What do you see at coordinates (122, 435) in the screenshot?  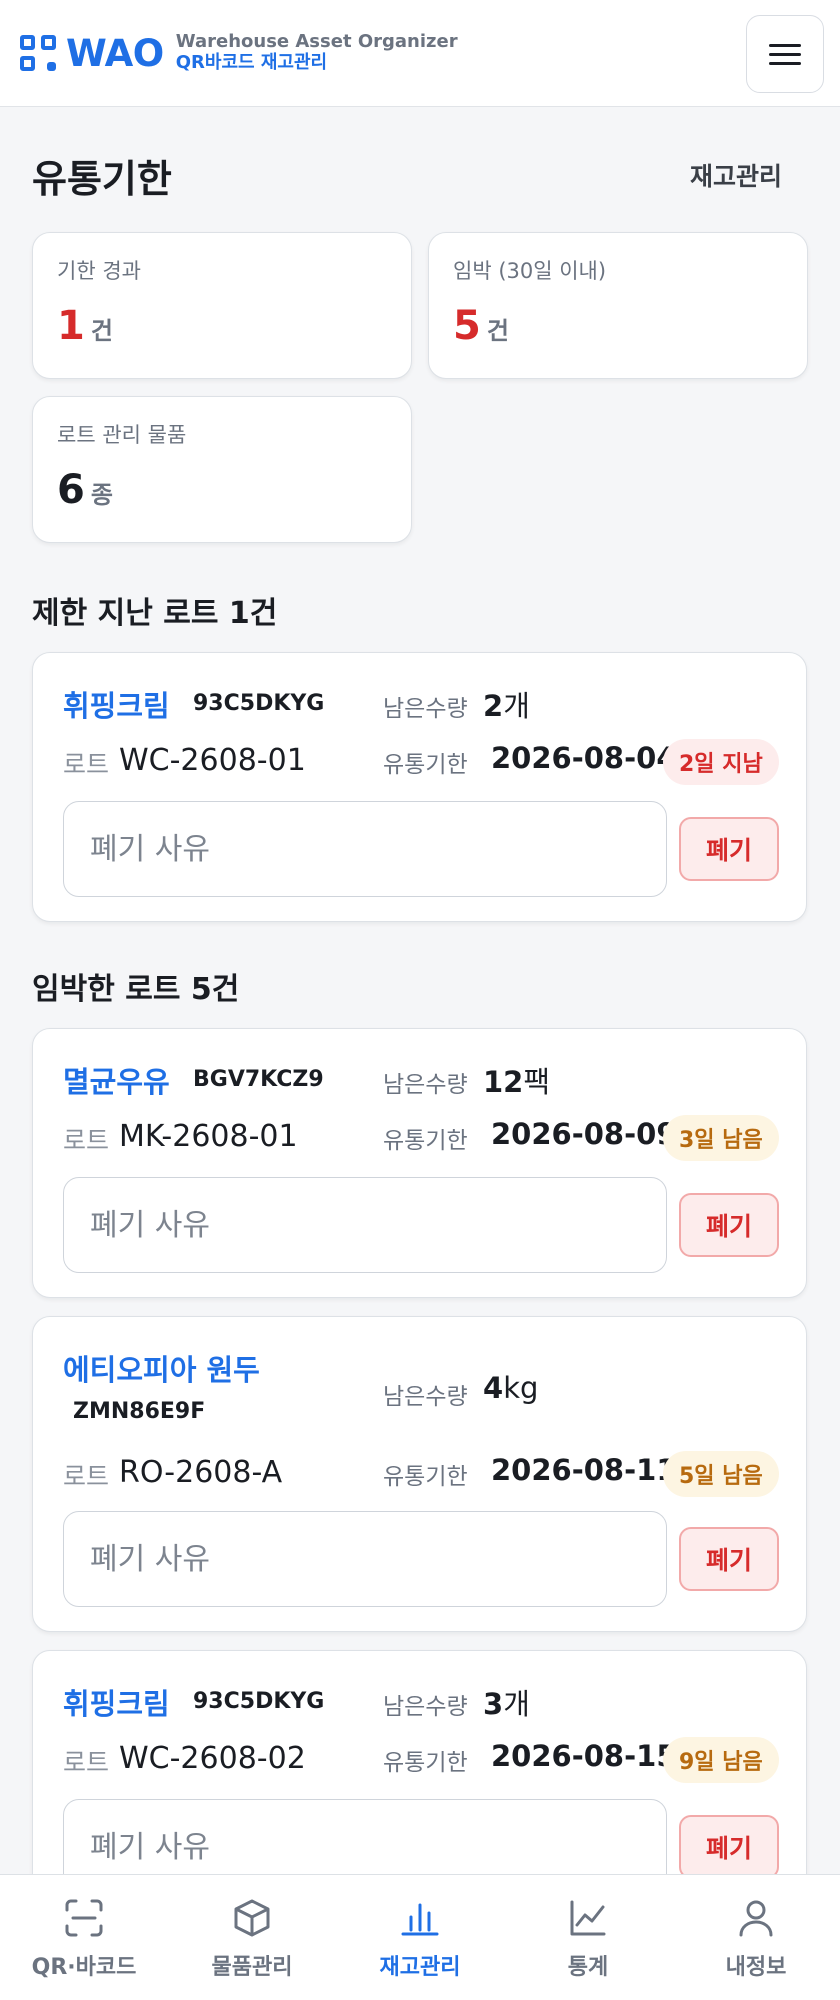 I see `summary-label: 로트 관리 물품` at bounding box center [122, 435].